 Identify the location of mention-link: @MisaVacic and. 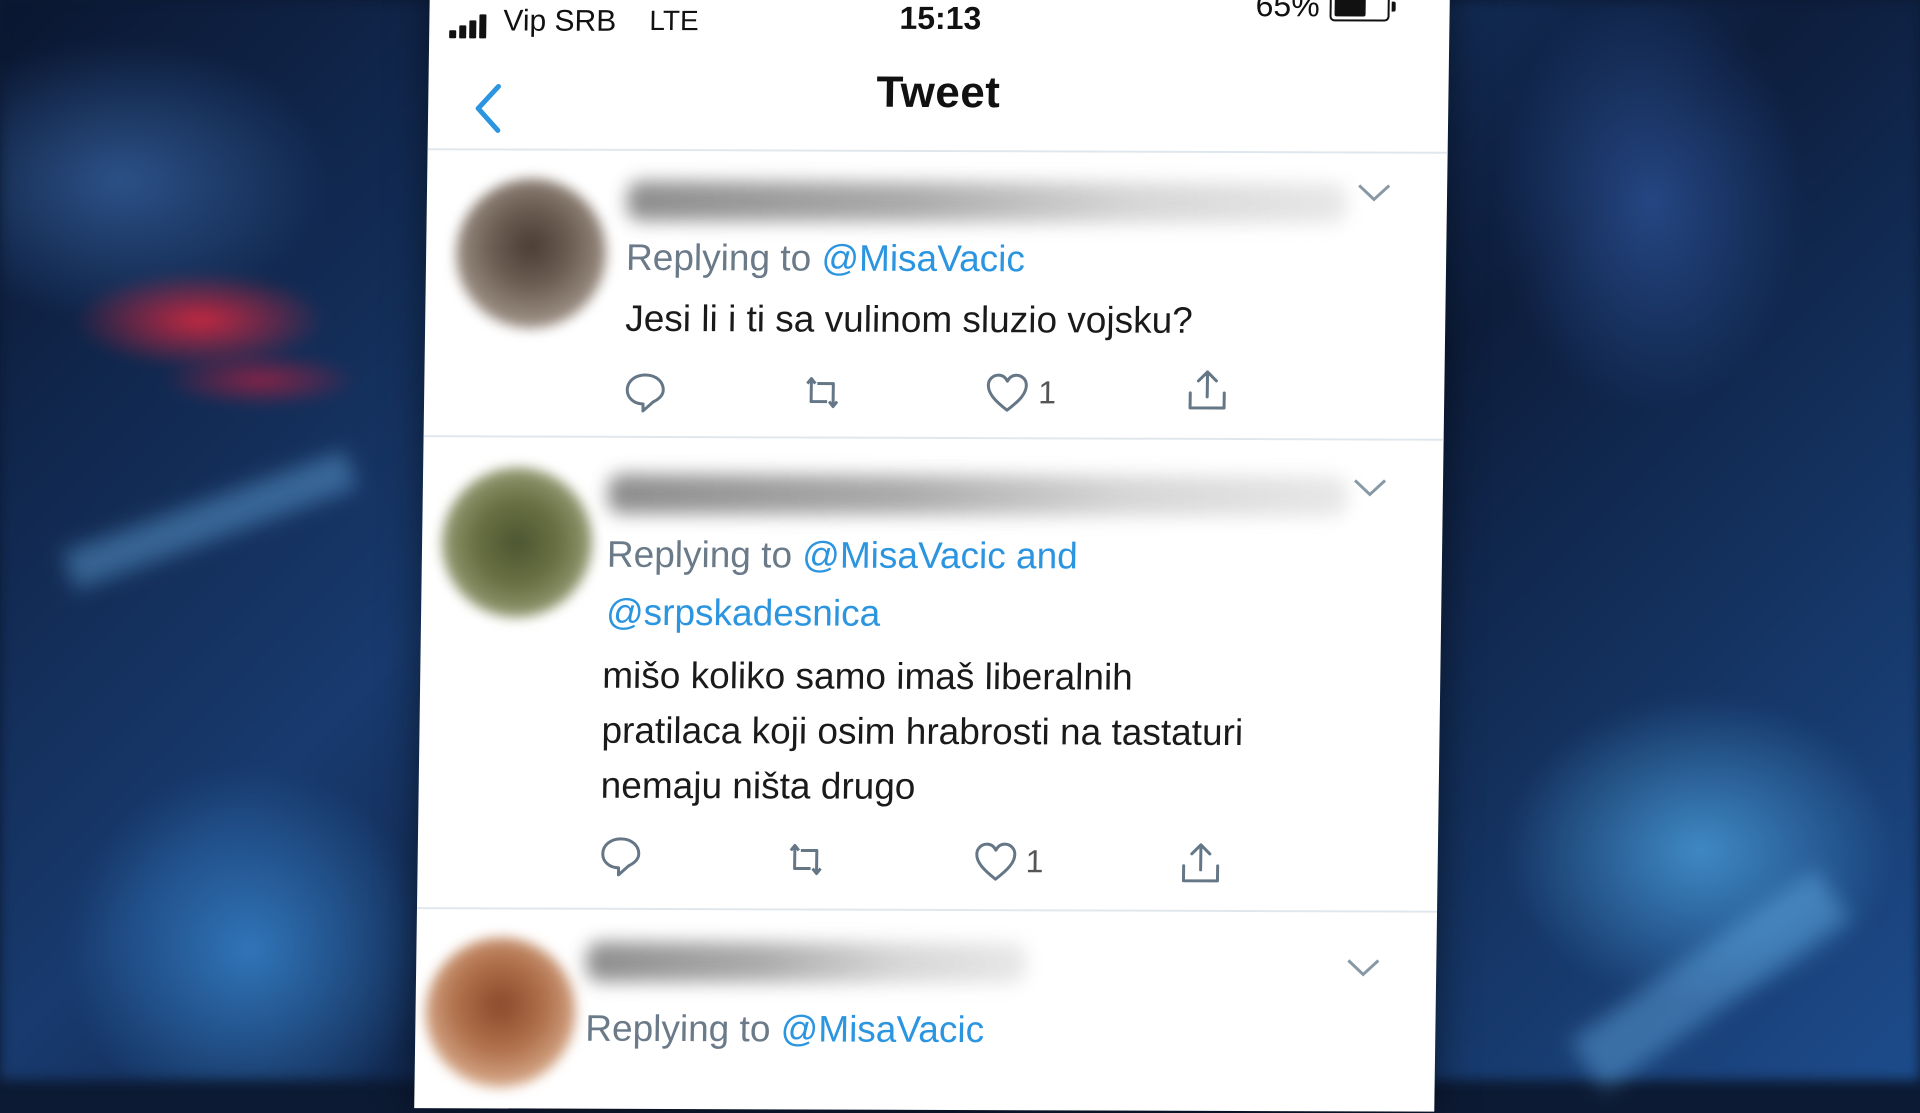
(940, 555).